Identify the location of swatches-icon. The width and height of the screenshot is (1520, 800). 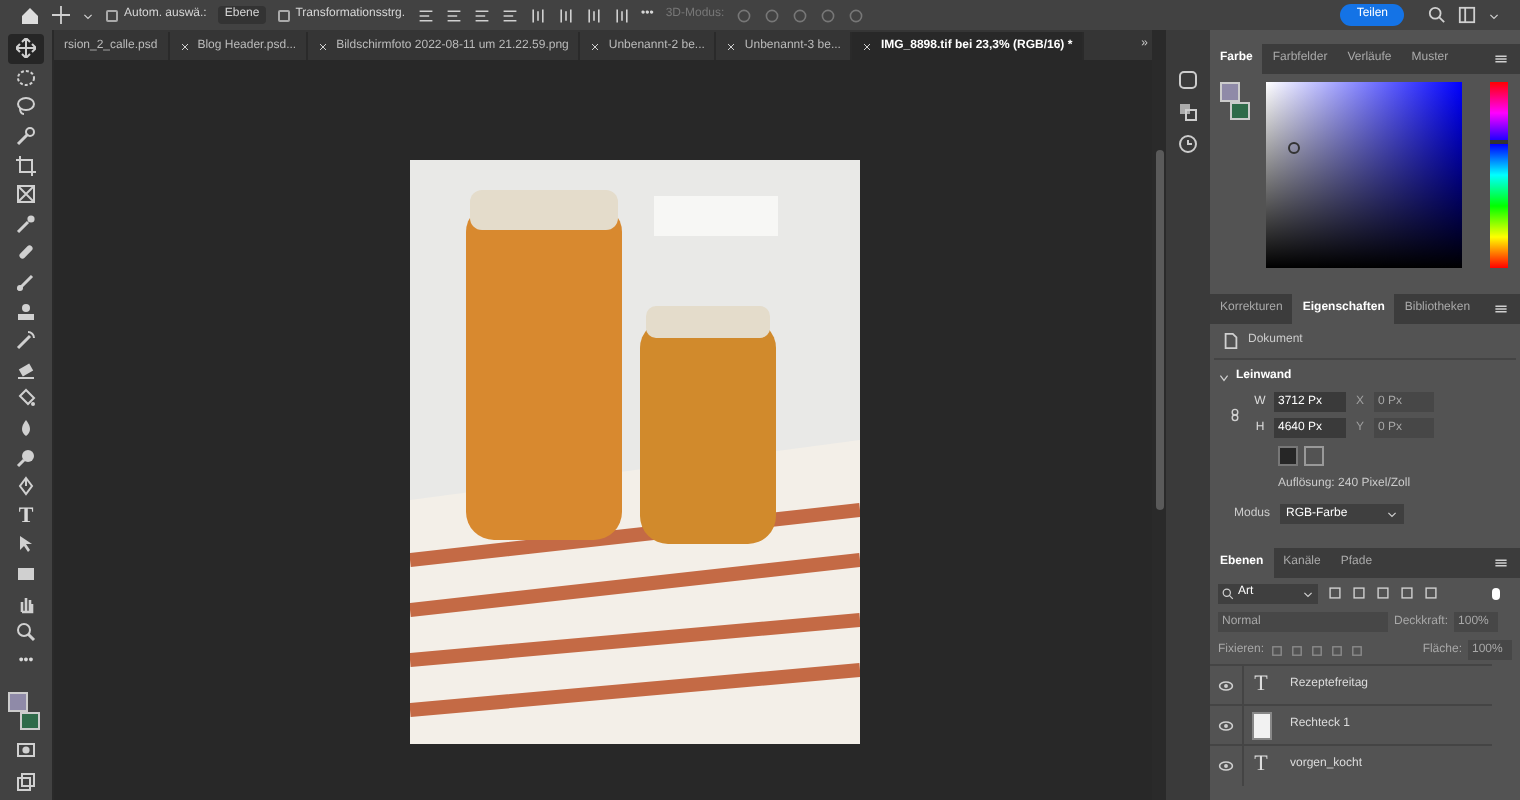
(1188, 112).